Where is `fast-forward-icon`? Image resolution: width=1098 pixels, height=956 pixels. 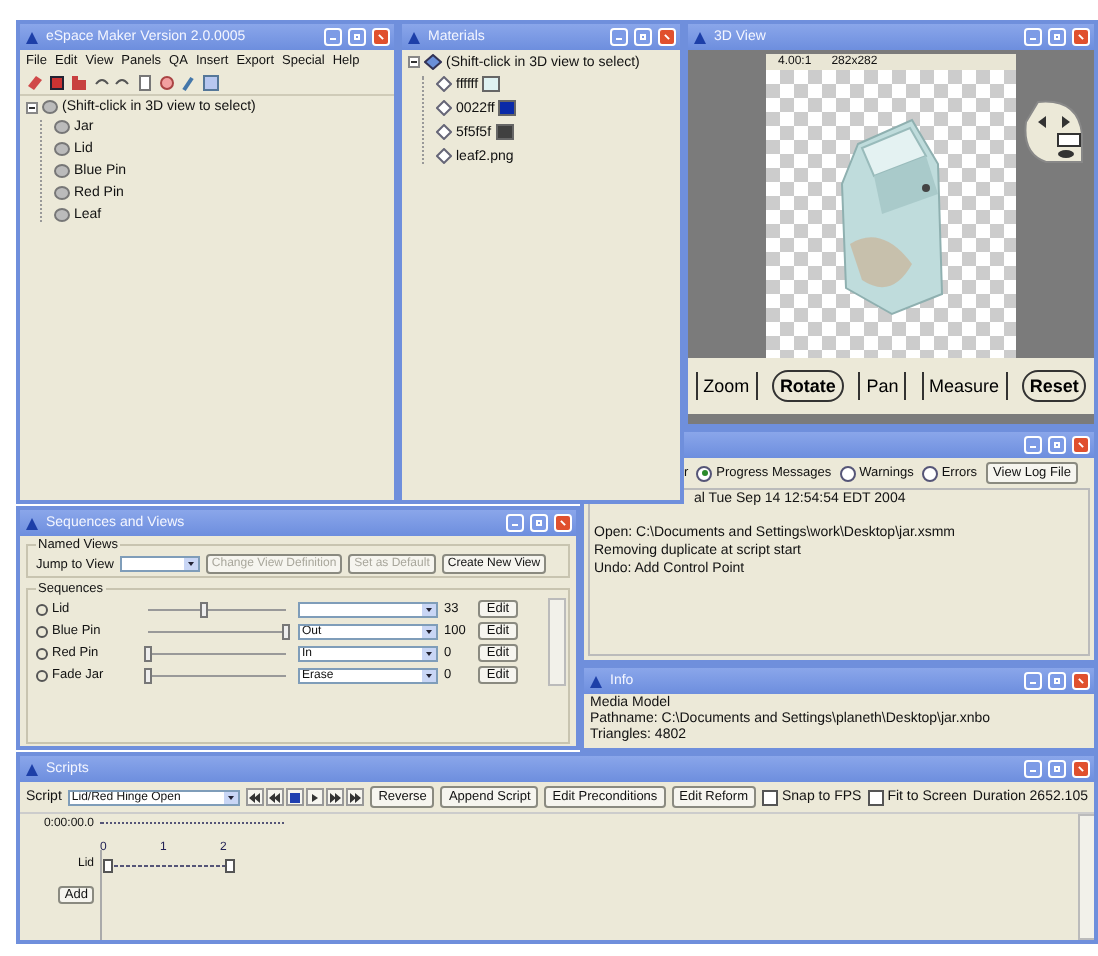 fast-forward-icon is located at coordinates (335, 797).